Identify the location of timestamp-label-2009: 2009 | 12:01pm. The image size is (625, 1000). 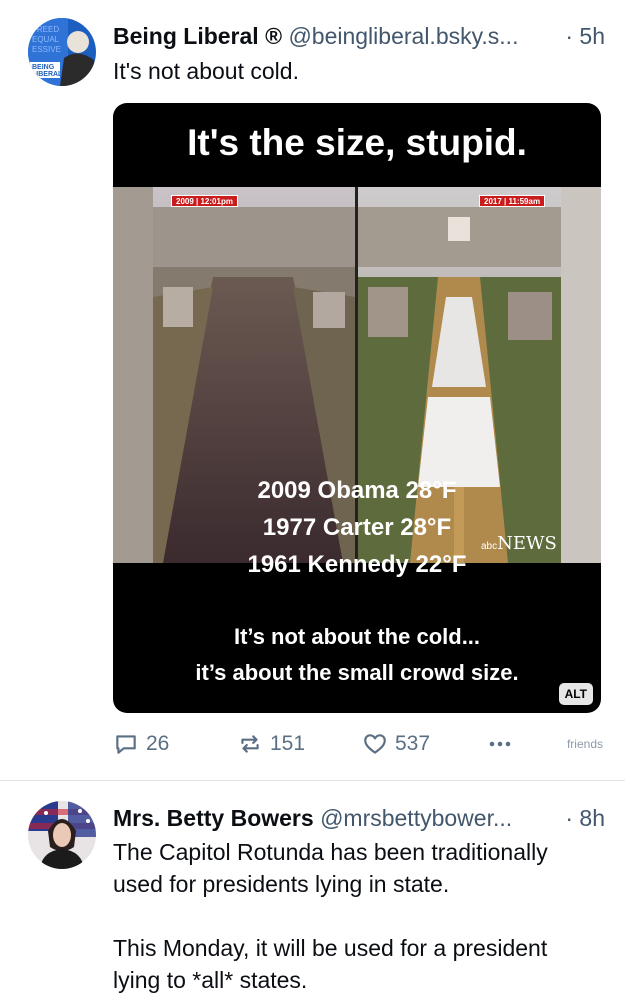
(204, 201).